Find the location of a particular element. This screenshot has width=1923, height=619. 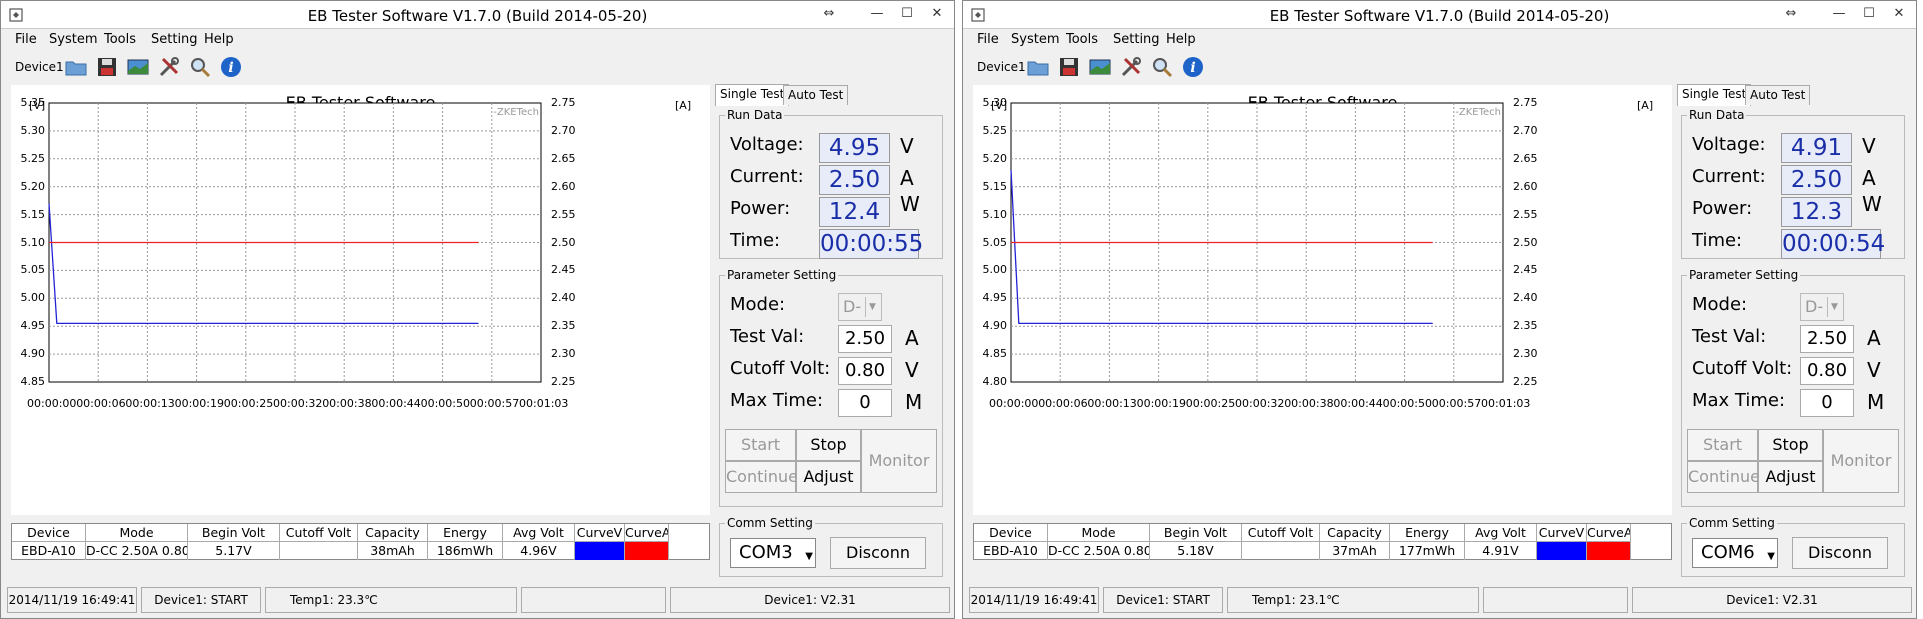

x-tick-label: 00:00:06 is located at coordinates (1063, 403).